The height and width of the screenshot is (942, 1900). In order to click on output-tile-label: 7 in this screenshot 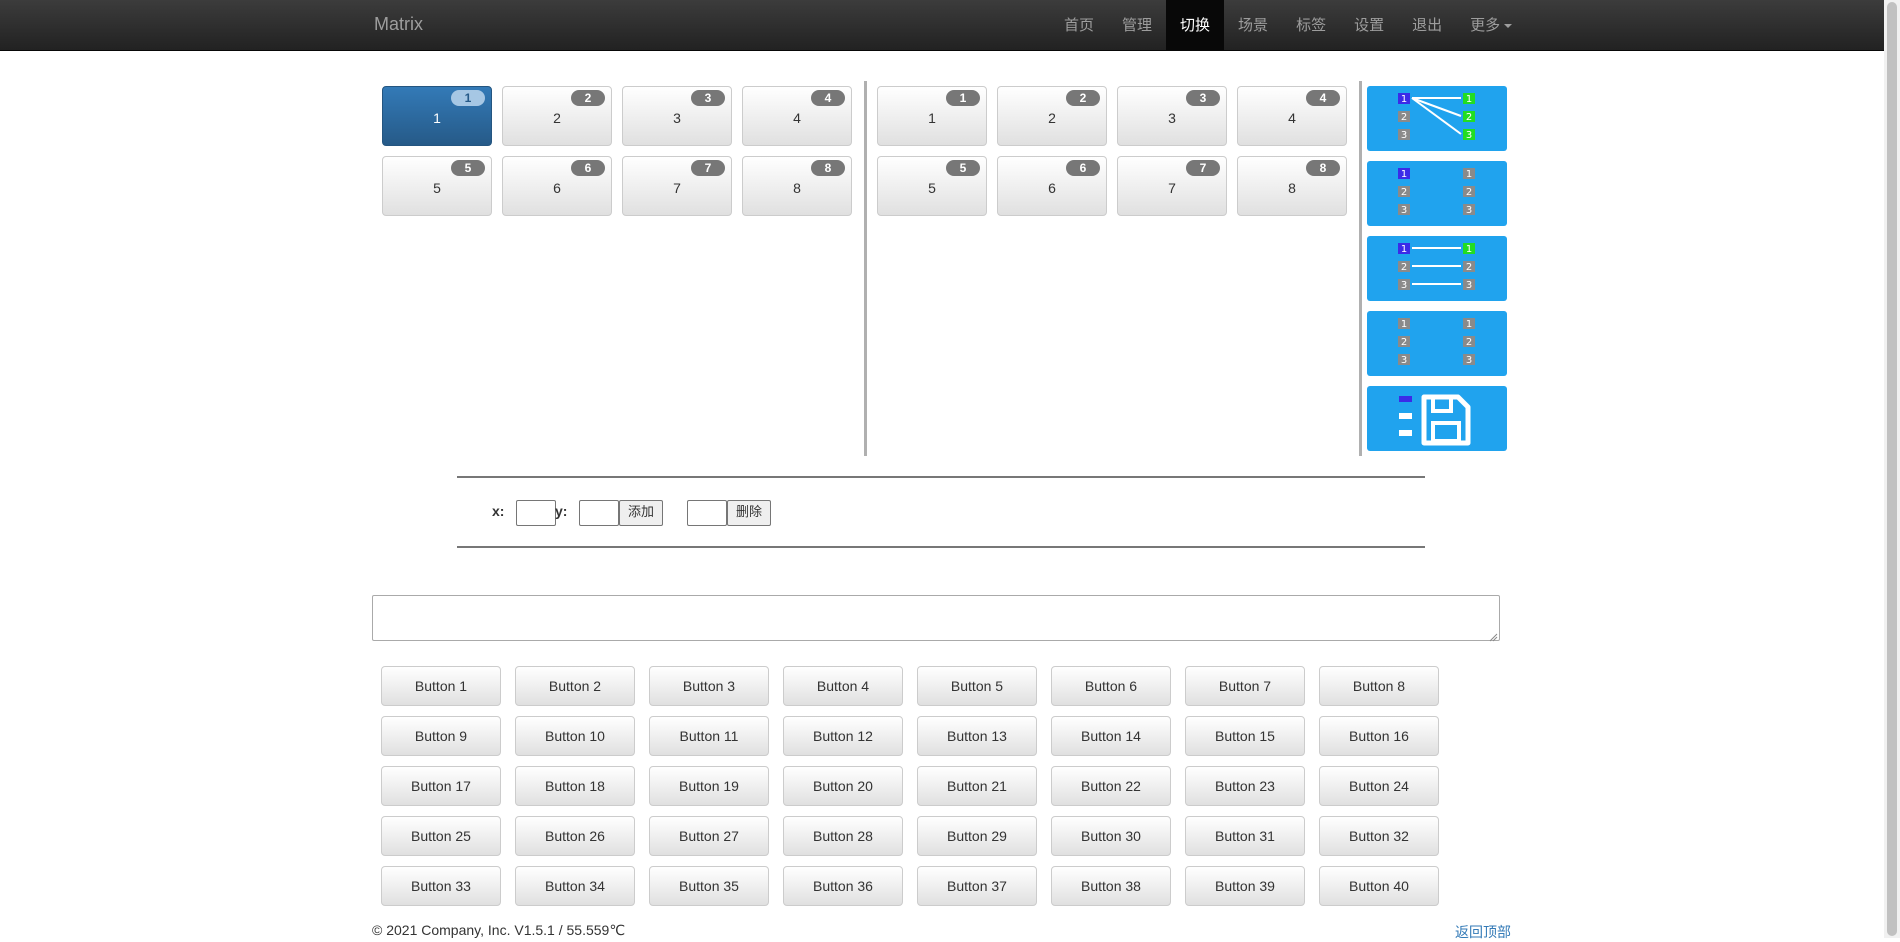, I will do `click(1172, 188)`.